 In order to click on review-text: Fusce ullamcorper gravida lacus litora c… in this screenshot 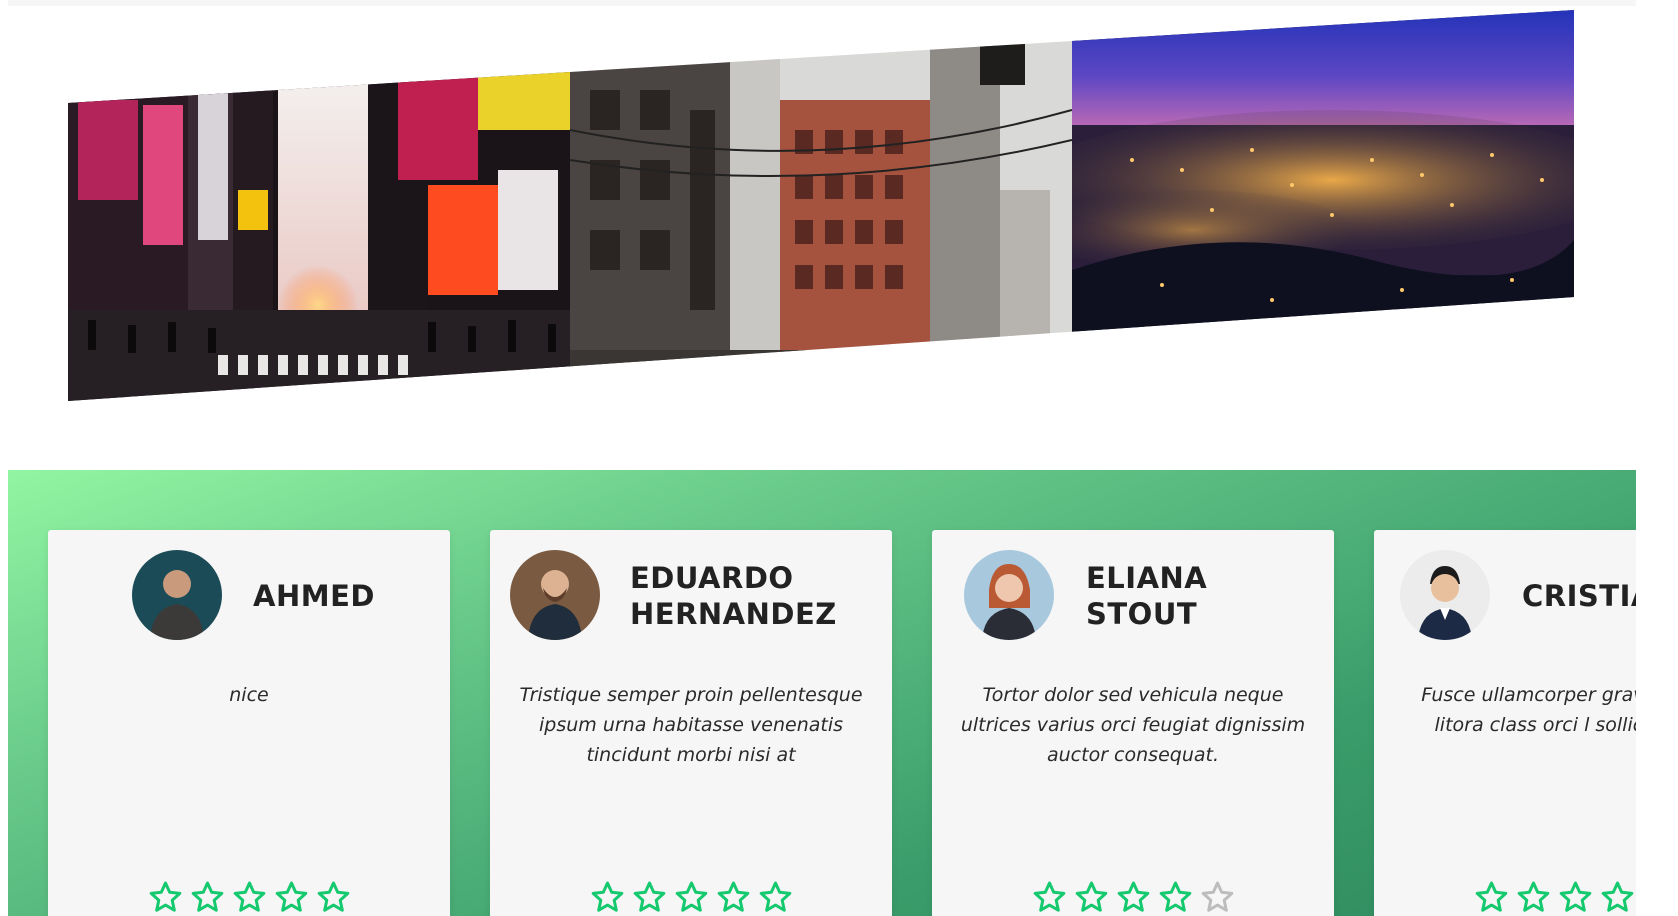, I will do `click(1528, 710)`.